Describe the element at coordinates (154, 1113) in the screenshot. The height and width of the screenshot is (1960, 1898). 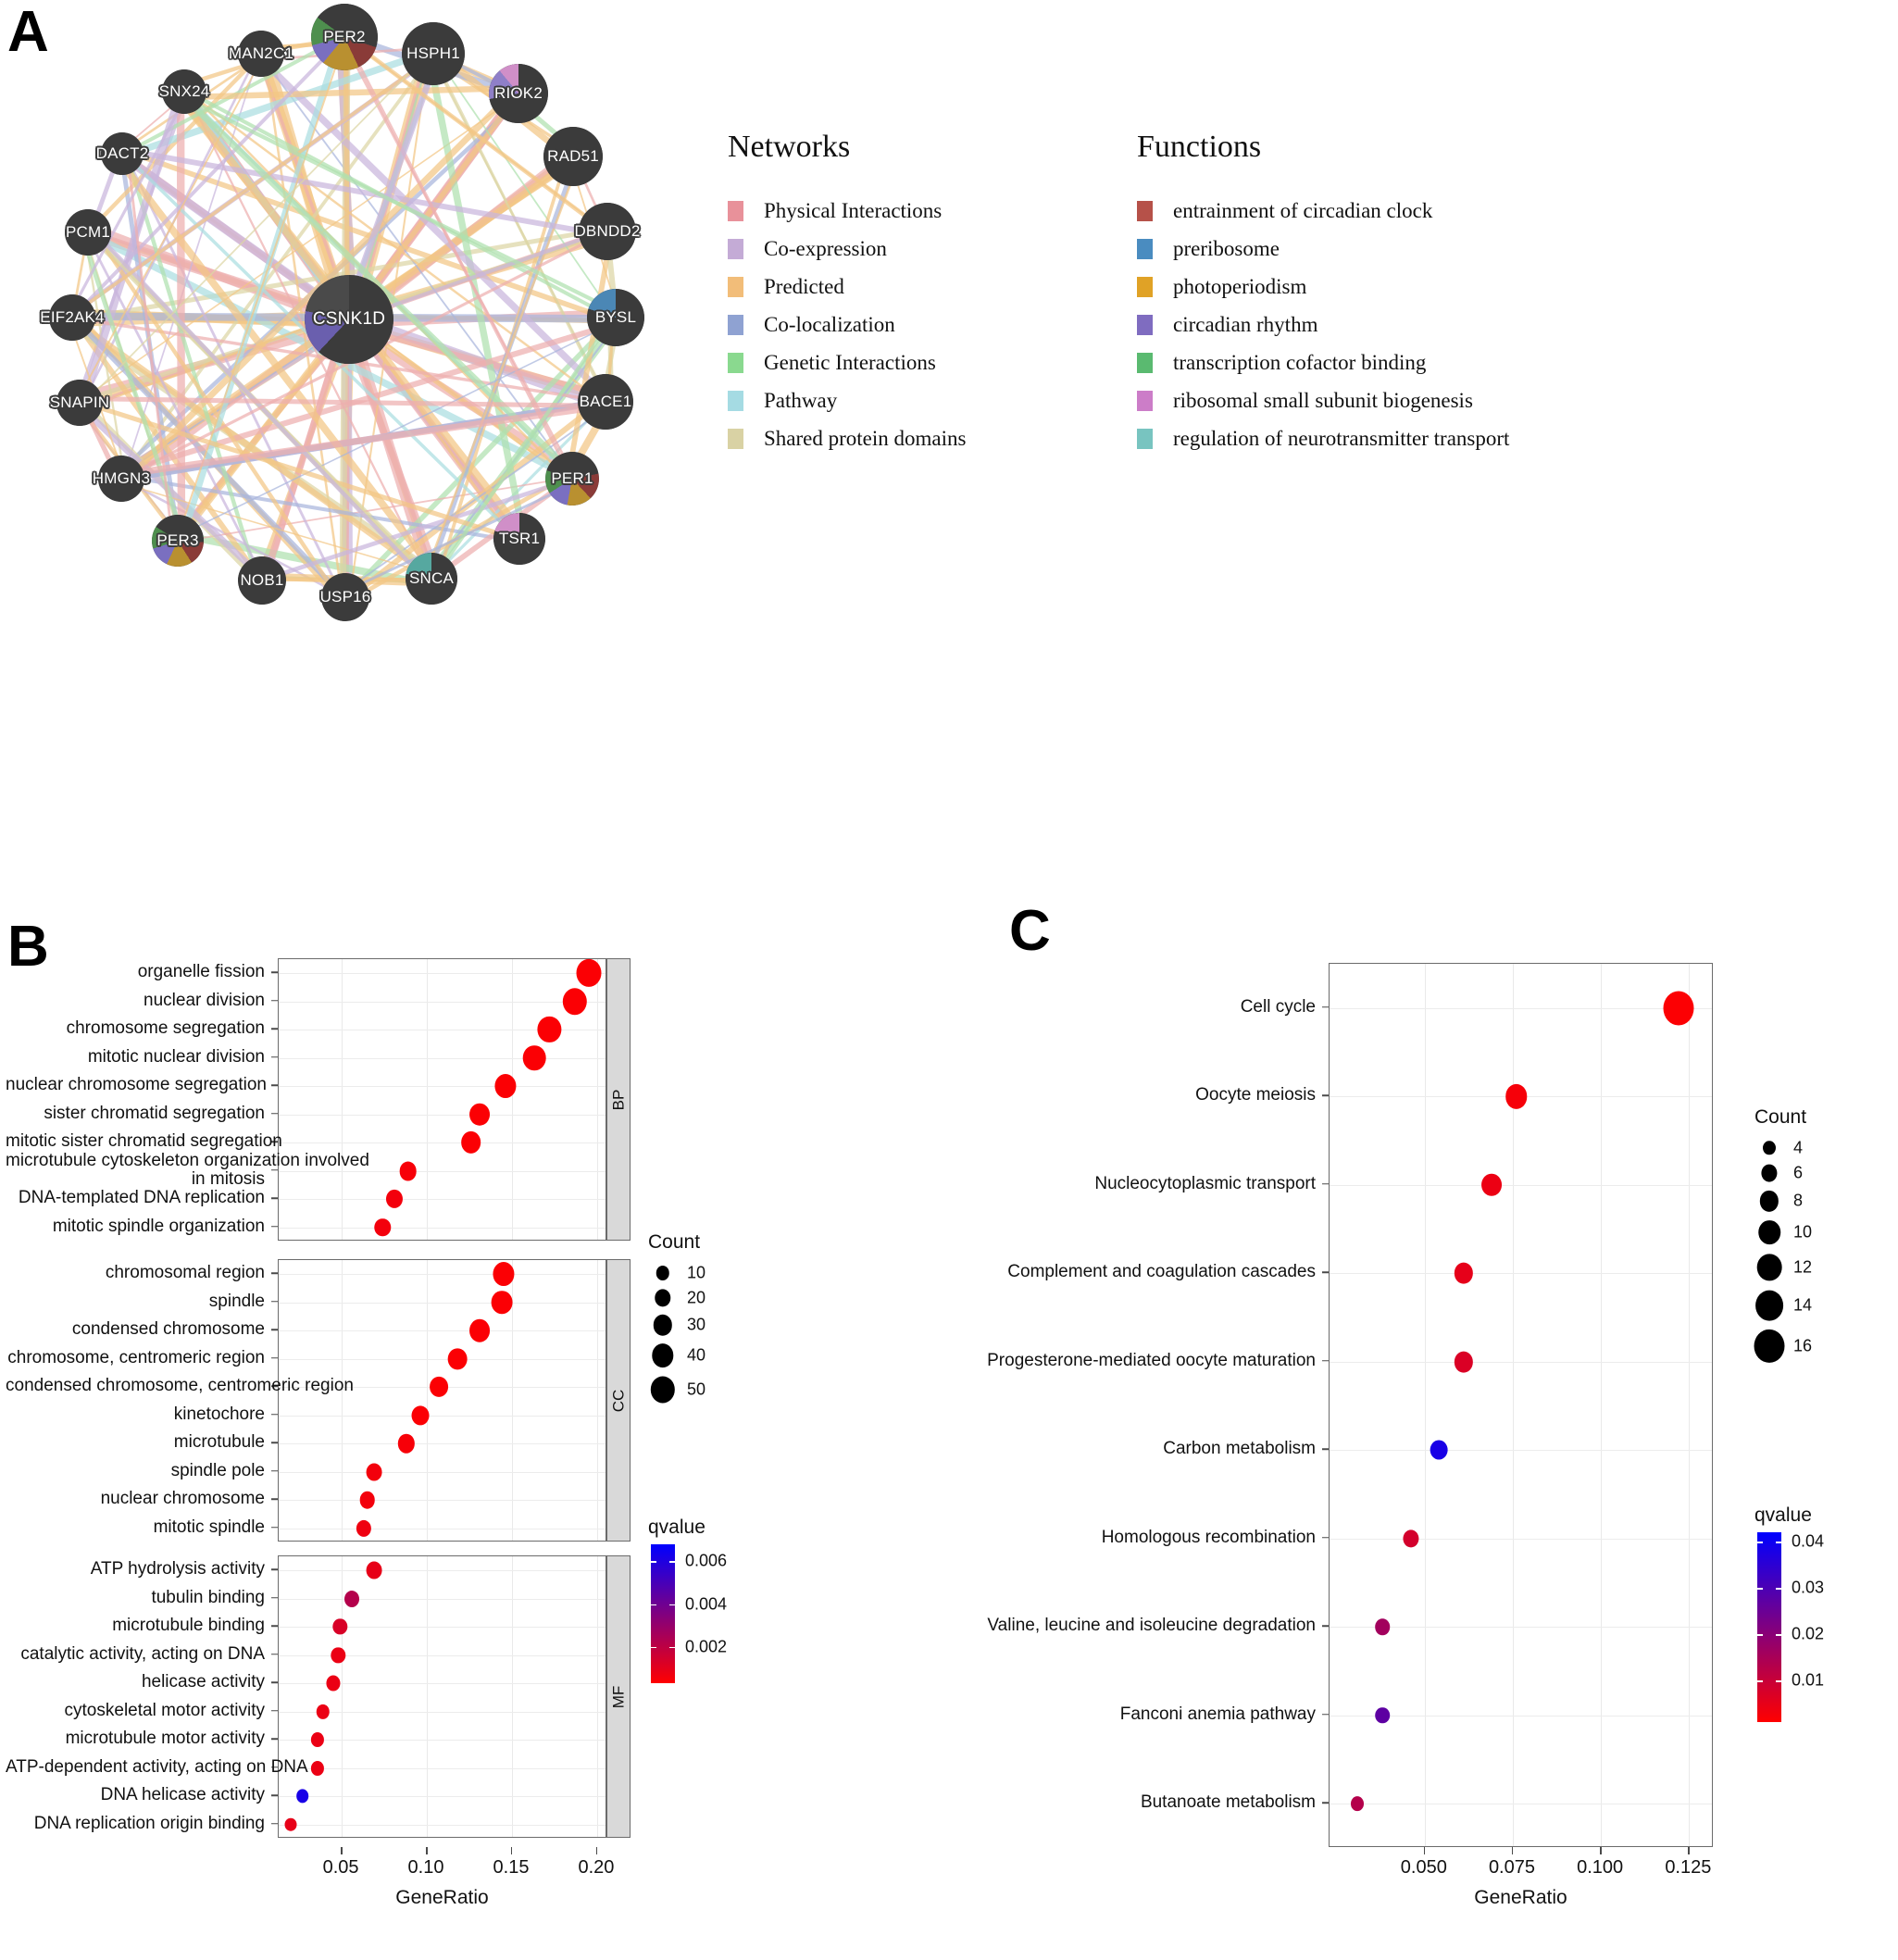
I see `y-axis-label: sister chromatid segregation` at that location.